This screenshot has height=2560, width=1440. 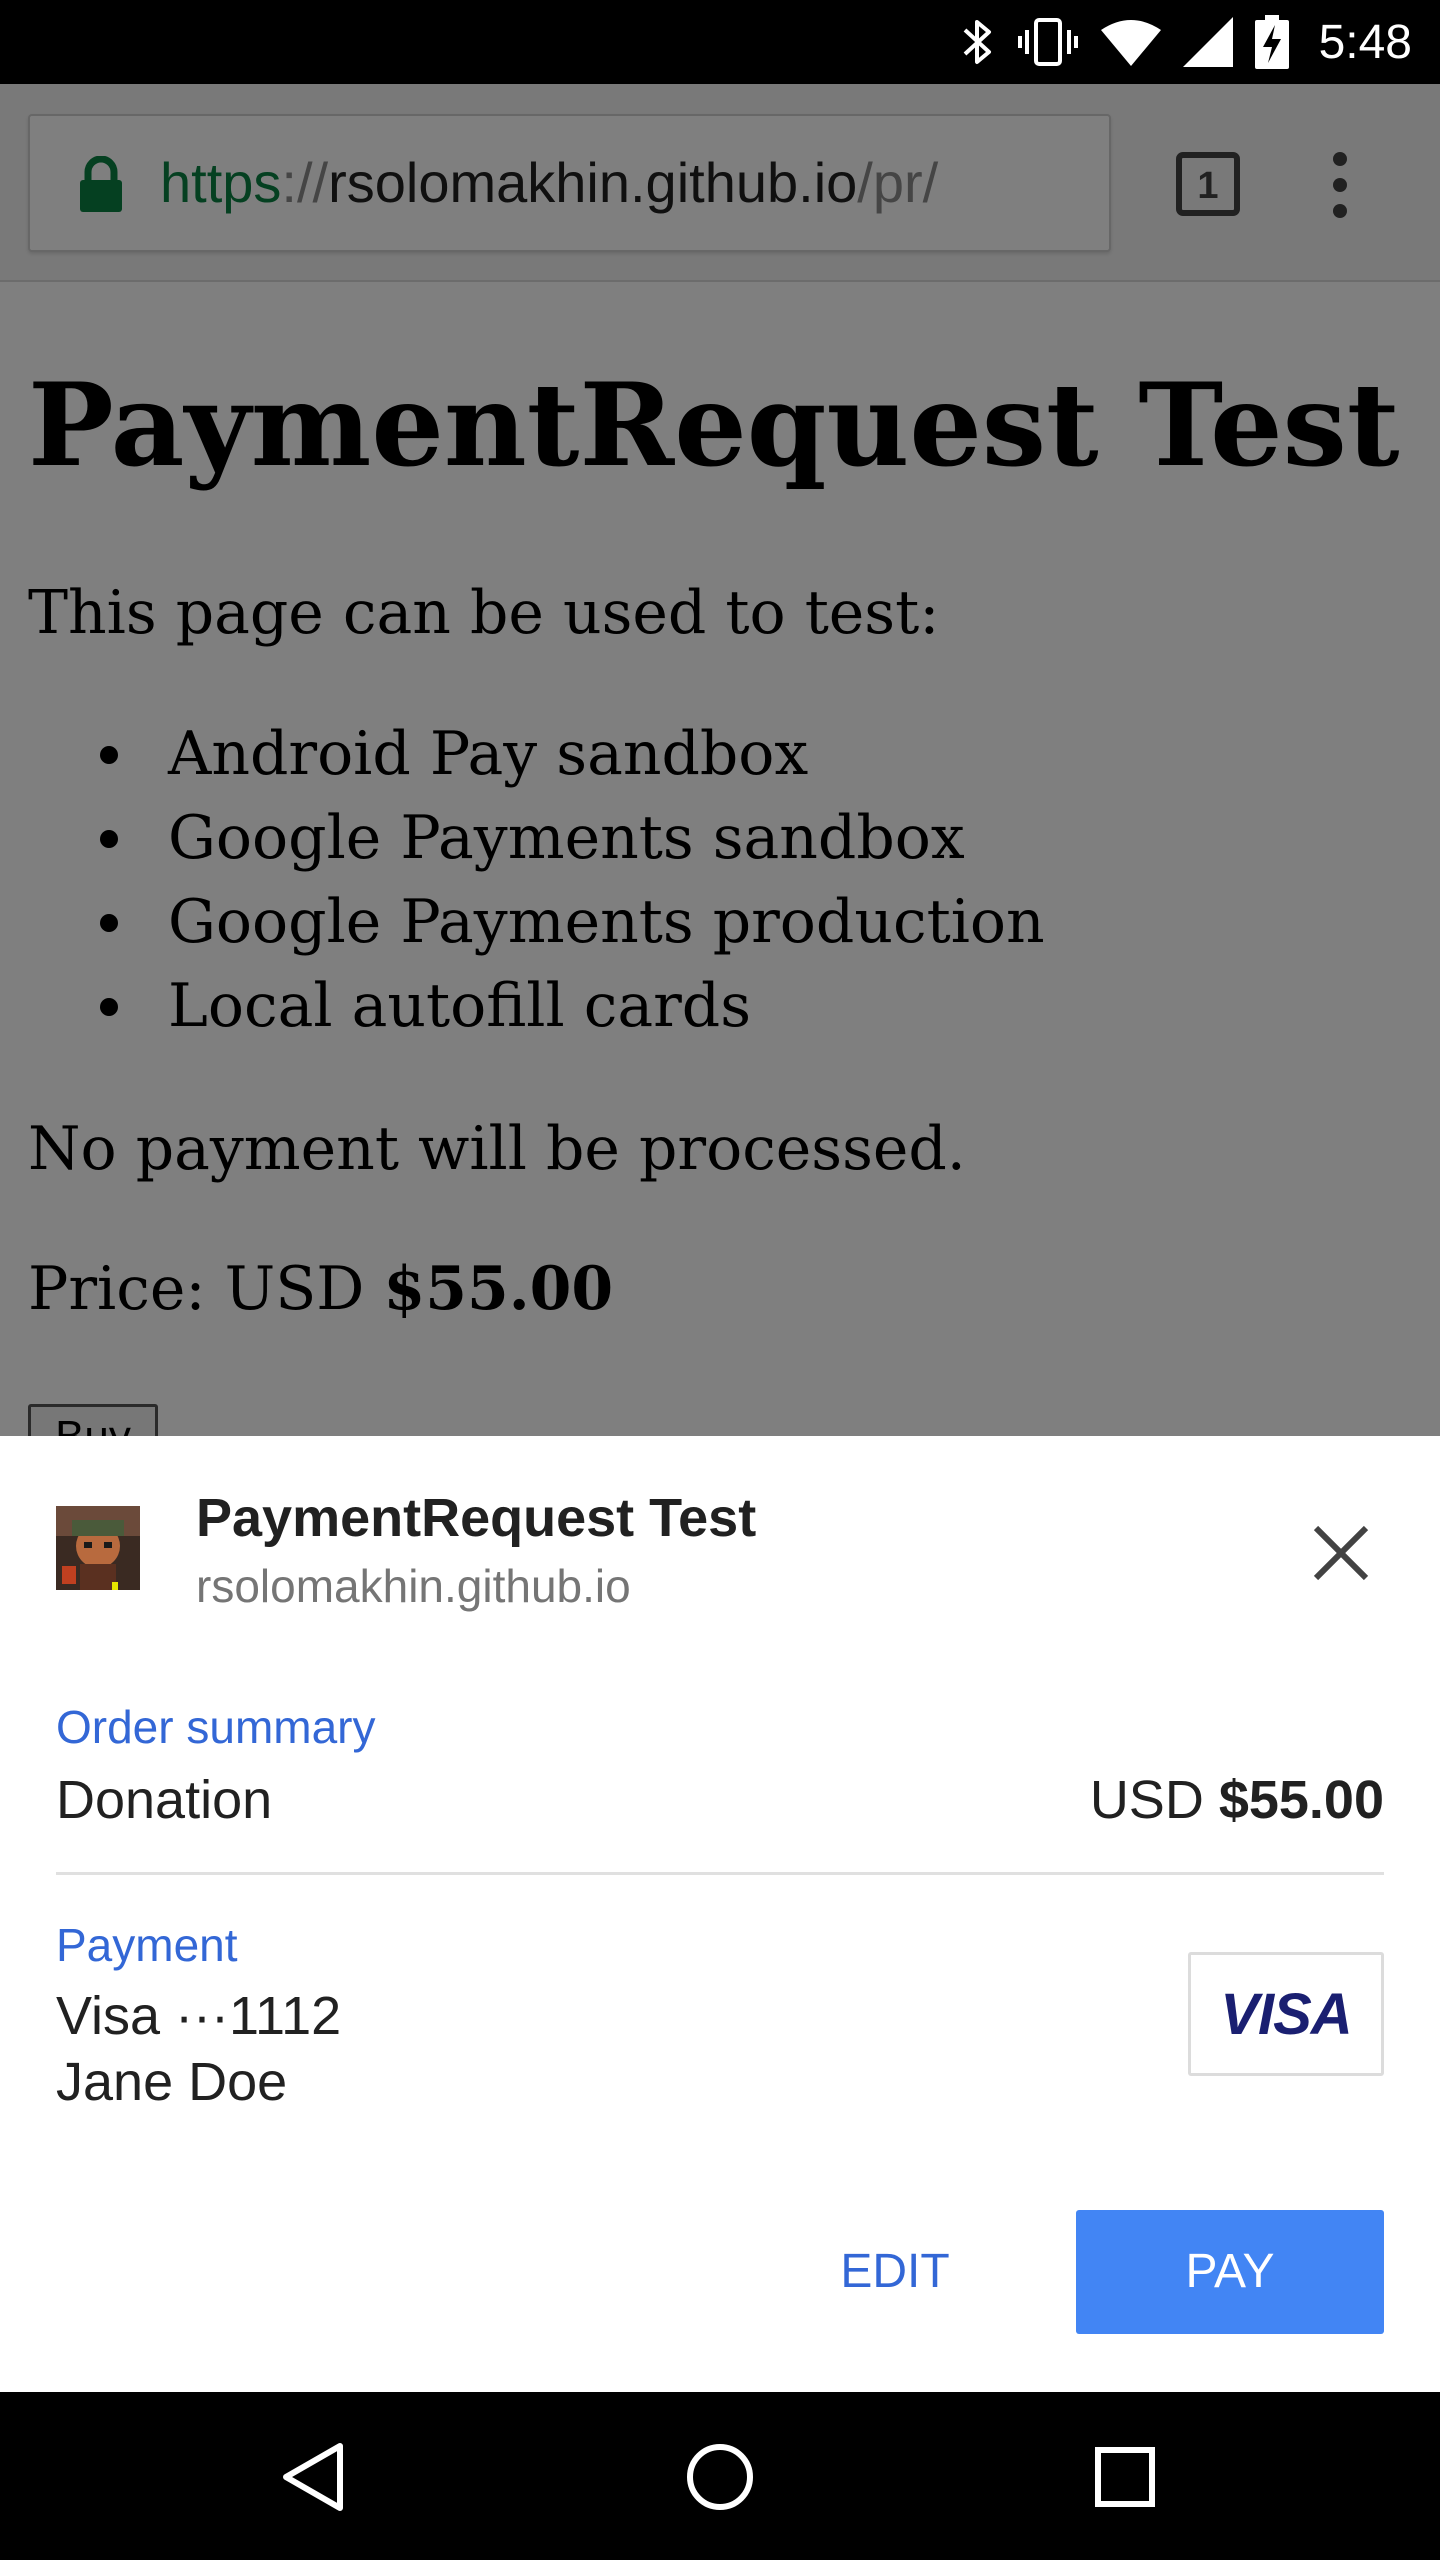 I want to click on status-icons: 5:48, so click(x=1185, y=42).